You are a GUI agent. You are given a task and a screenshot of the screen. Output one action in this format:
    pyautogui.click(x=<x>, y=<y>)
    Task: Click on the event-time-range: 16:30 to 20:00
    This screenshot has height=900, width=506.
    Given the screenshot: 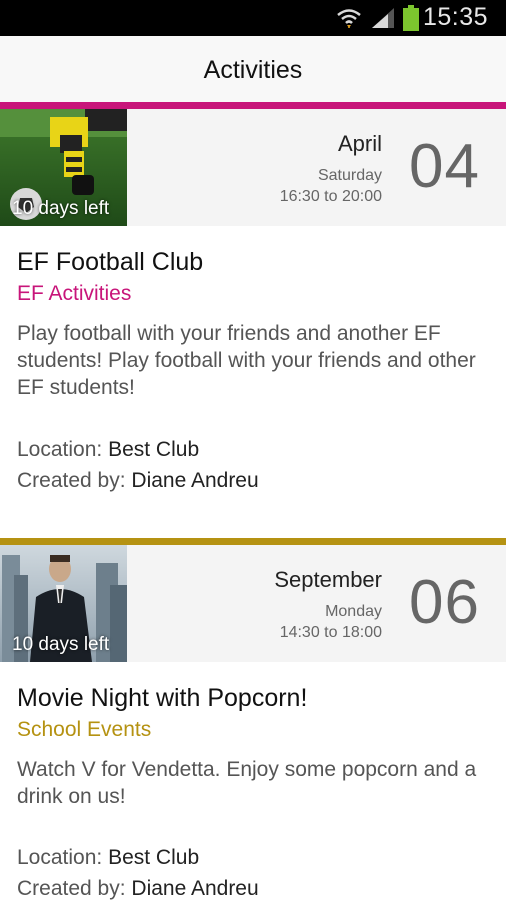 What is the action you would take?
    pyautogui.click(x=330, y=196)
    